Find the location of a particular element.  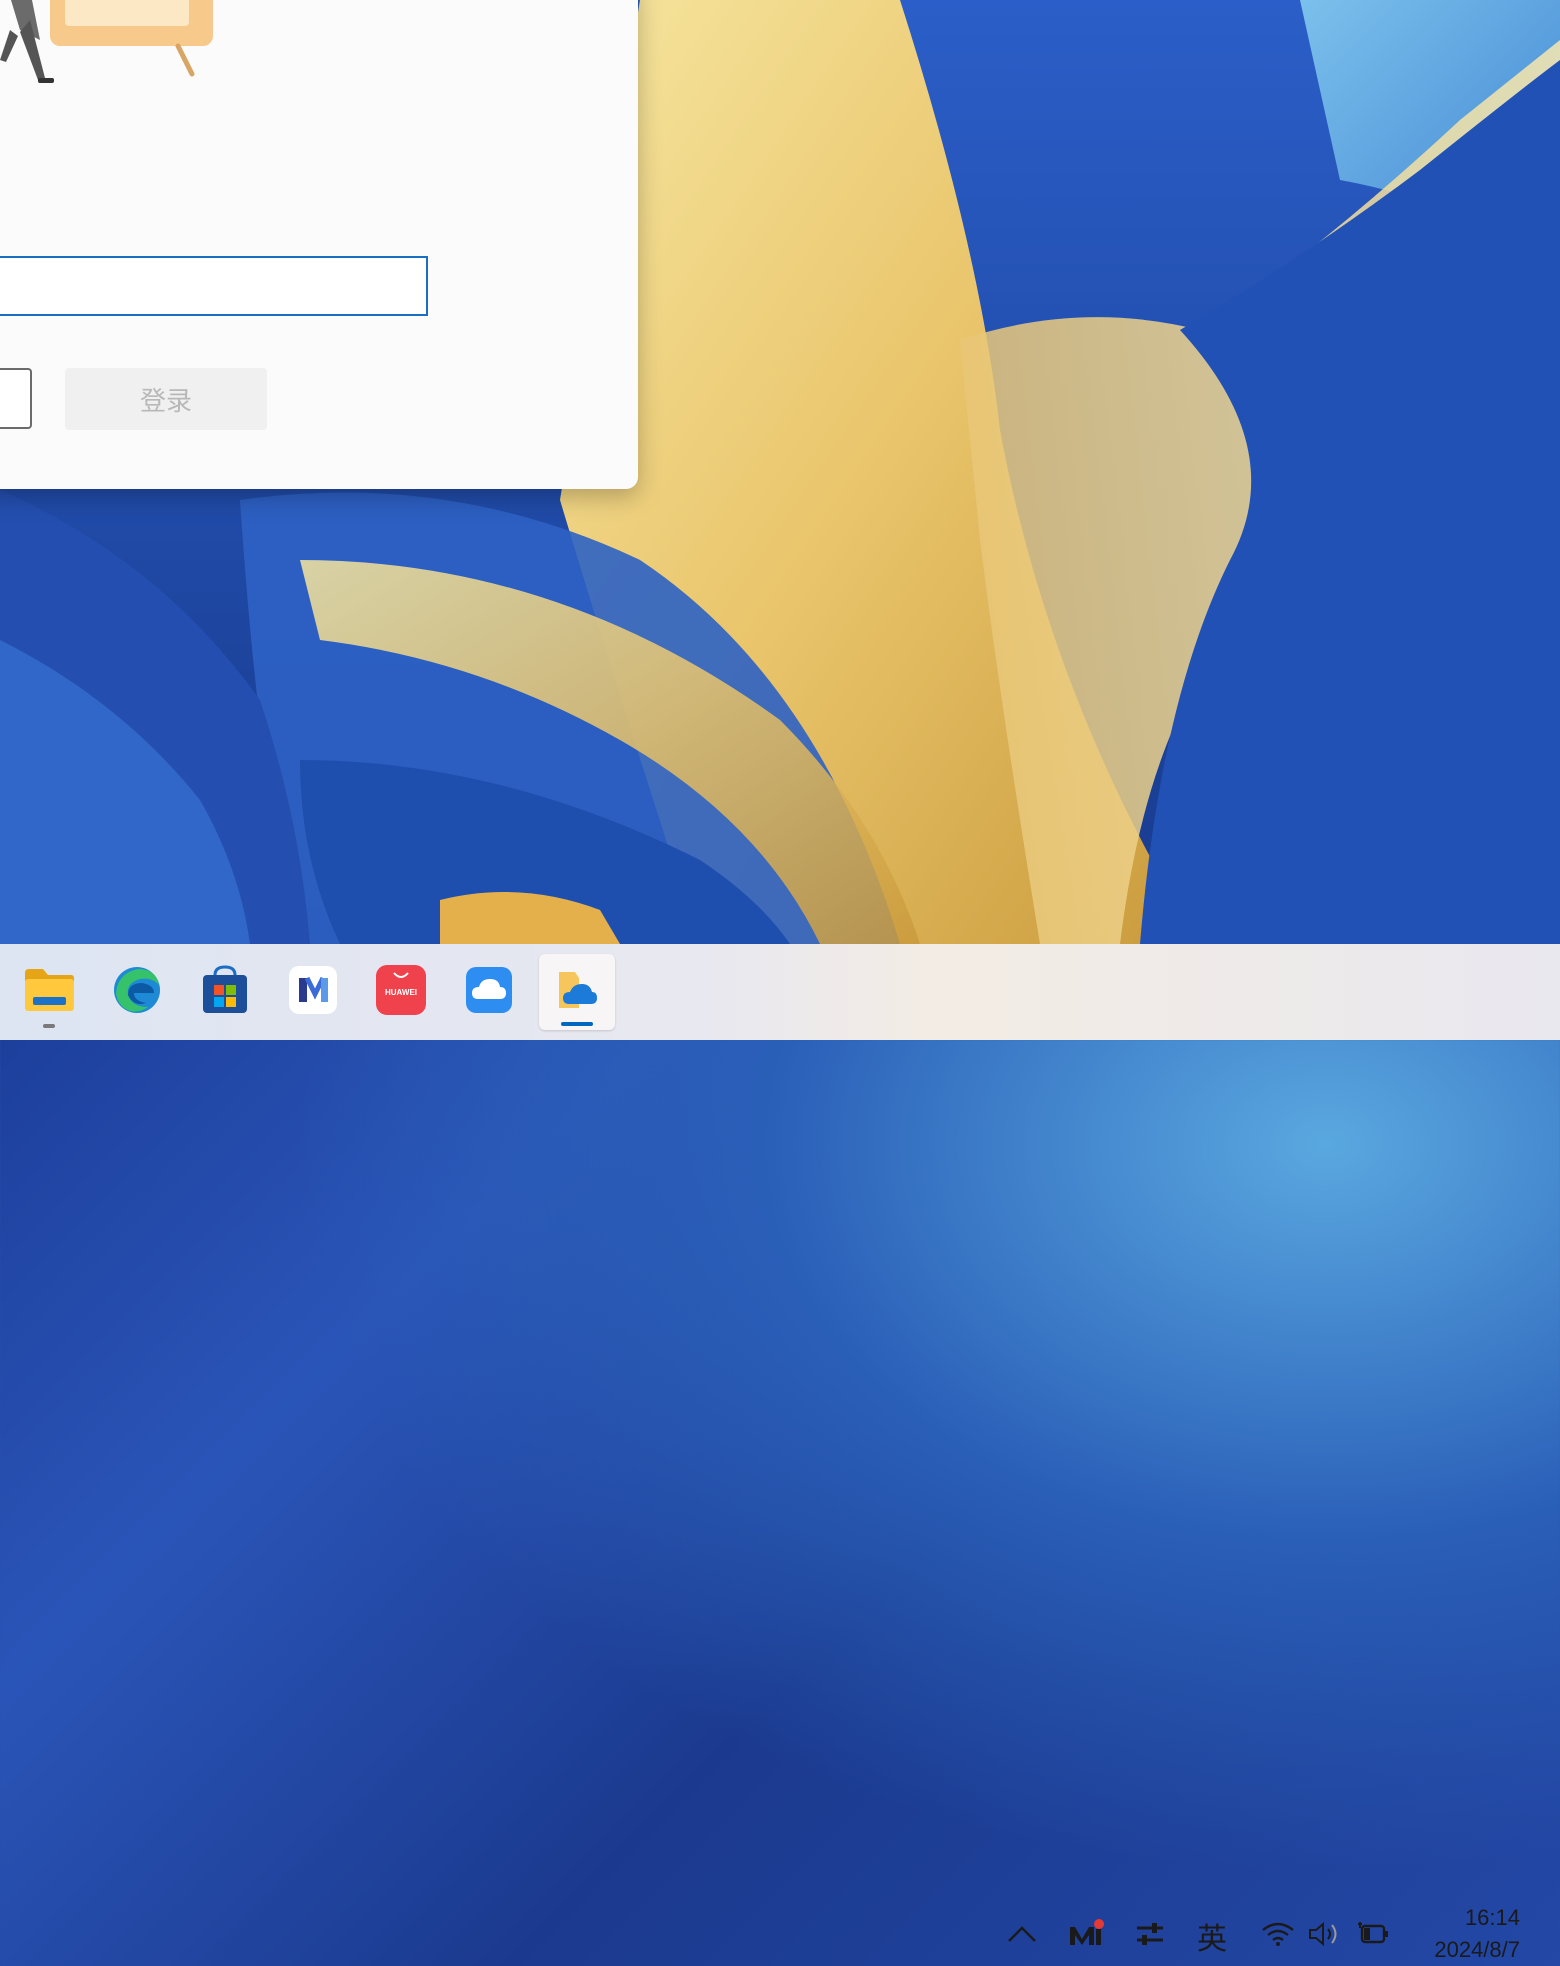

pc-manager-icon is located at coordinates (313, 992).